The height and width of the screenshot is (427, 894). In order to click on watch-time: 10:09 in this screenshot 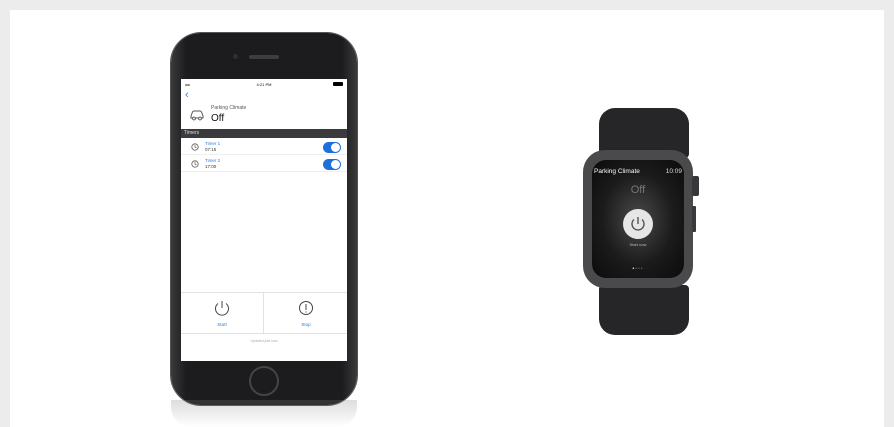, I will do `click(673, 171)`.